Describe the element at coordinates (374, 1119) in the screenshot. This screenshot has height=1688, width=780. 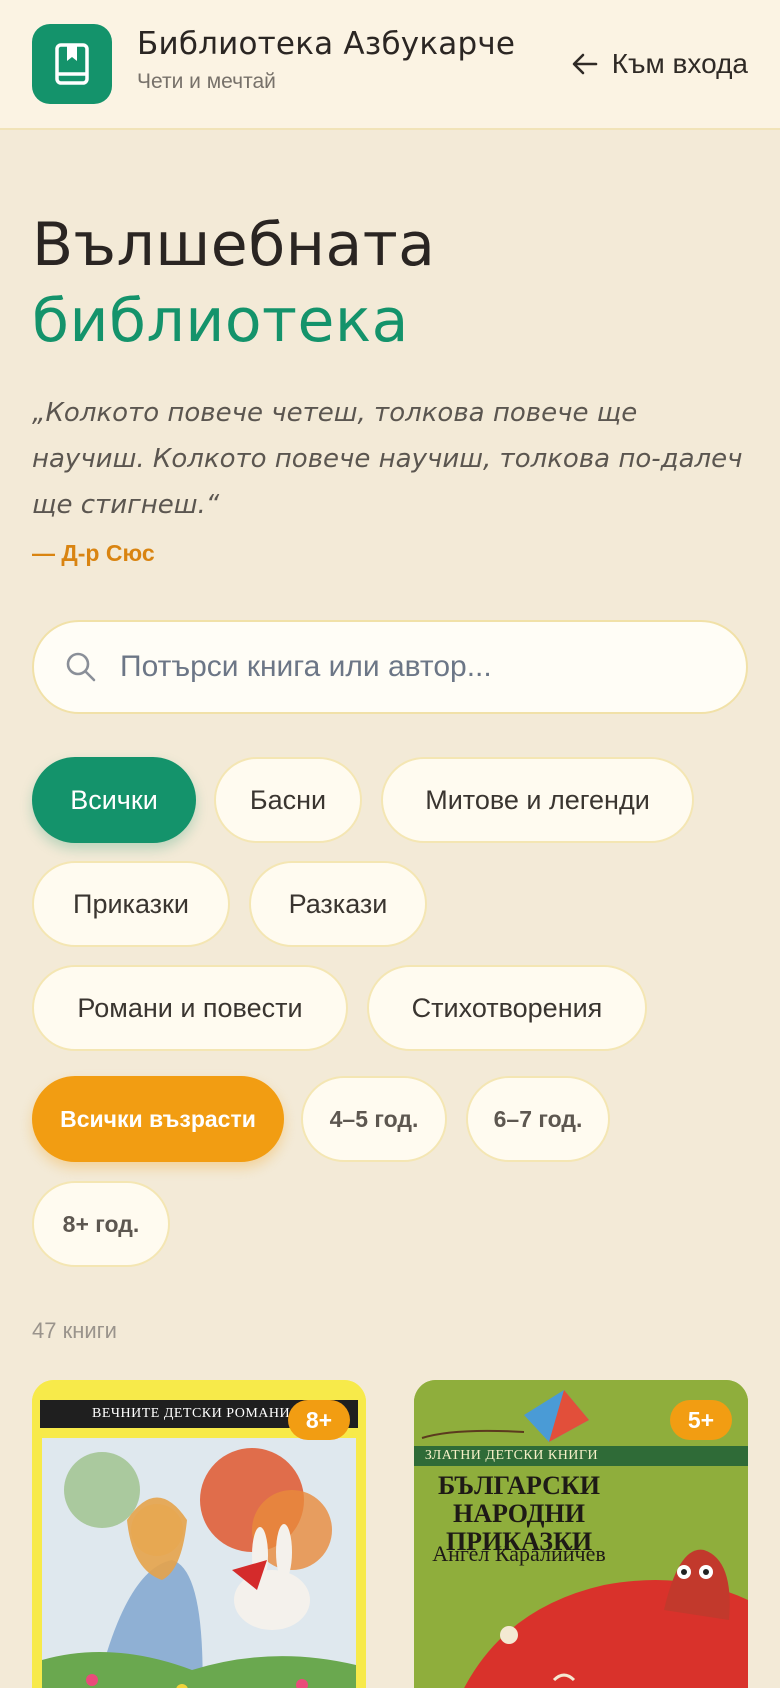
I see `age-chip-4-5: 4–5 год.` at that location.